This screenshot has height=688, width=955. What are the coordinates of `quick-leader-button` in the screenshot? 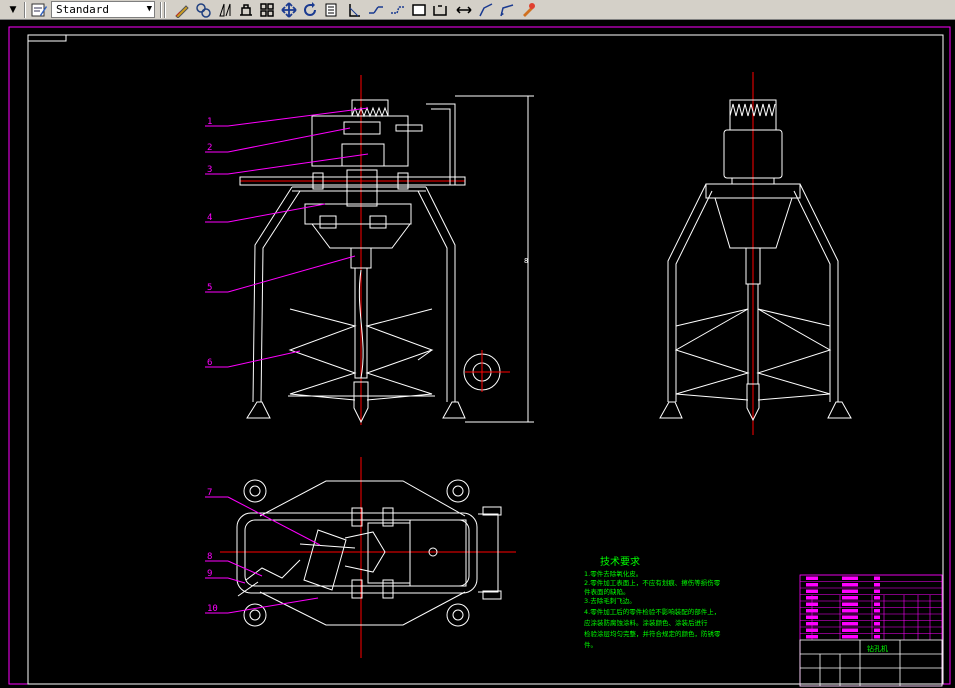 It's located at (507, 10).